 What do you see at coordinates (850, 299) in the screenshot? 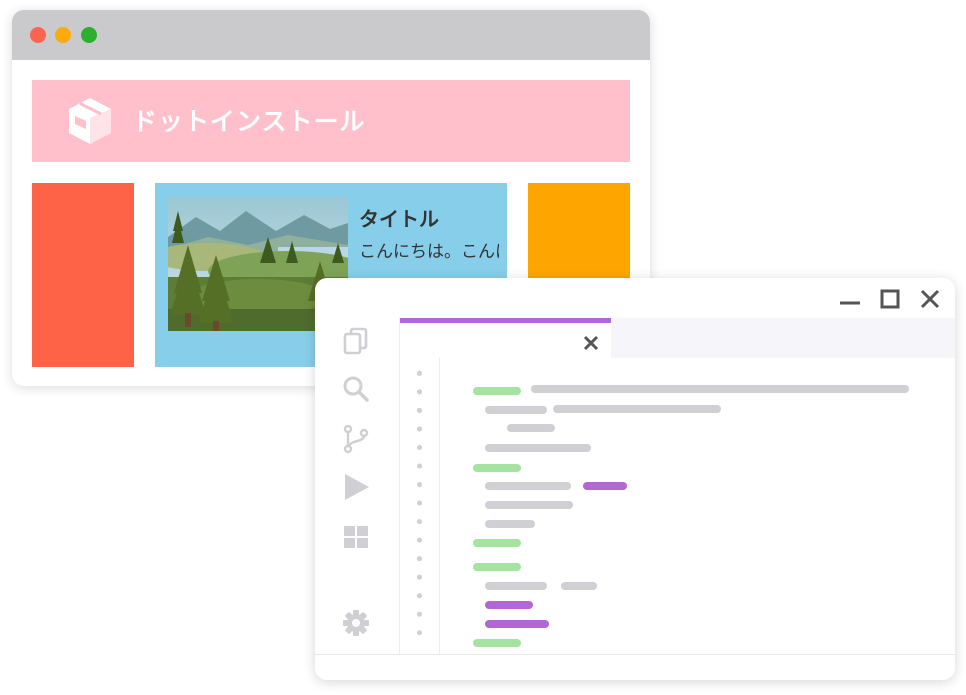
I see `minimize-icon` at bounding box center [850, 299].